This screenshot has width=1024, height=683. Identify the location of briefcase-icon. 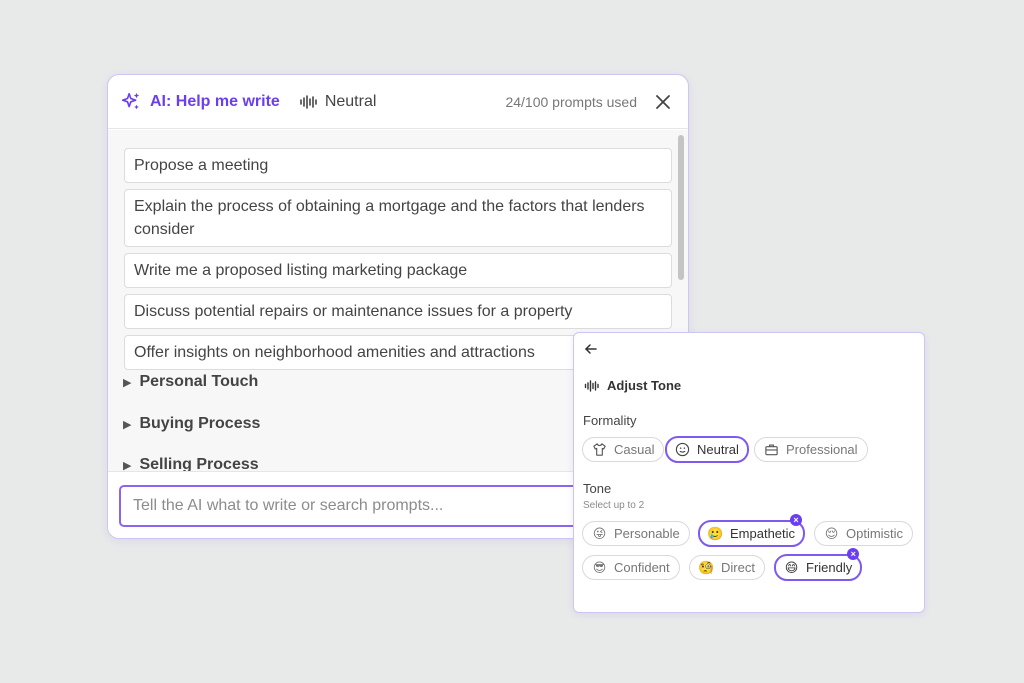
(771, 449).